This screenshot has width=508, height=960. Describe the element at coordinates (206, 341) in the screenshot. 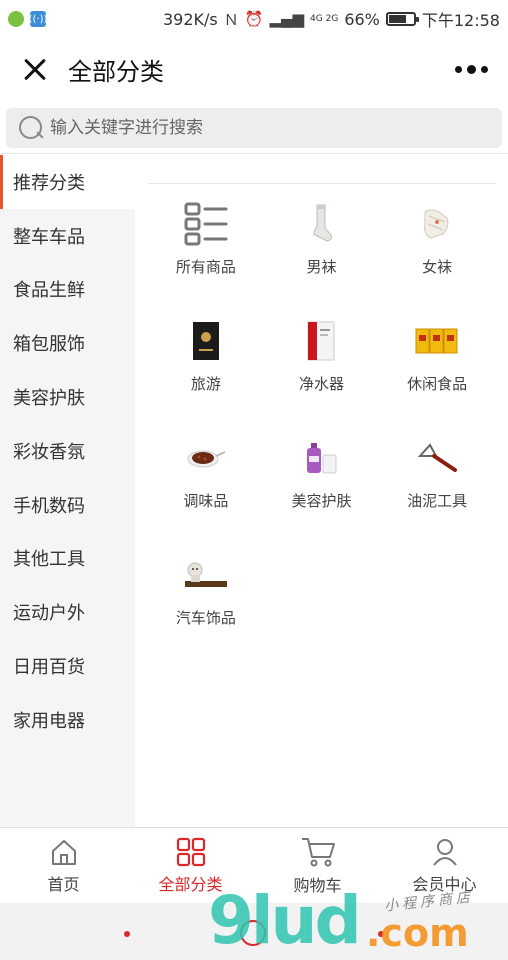

I see `travel-book-image` at that location.